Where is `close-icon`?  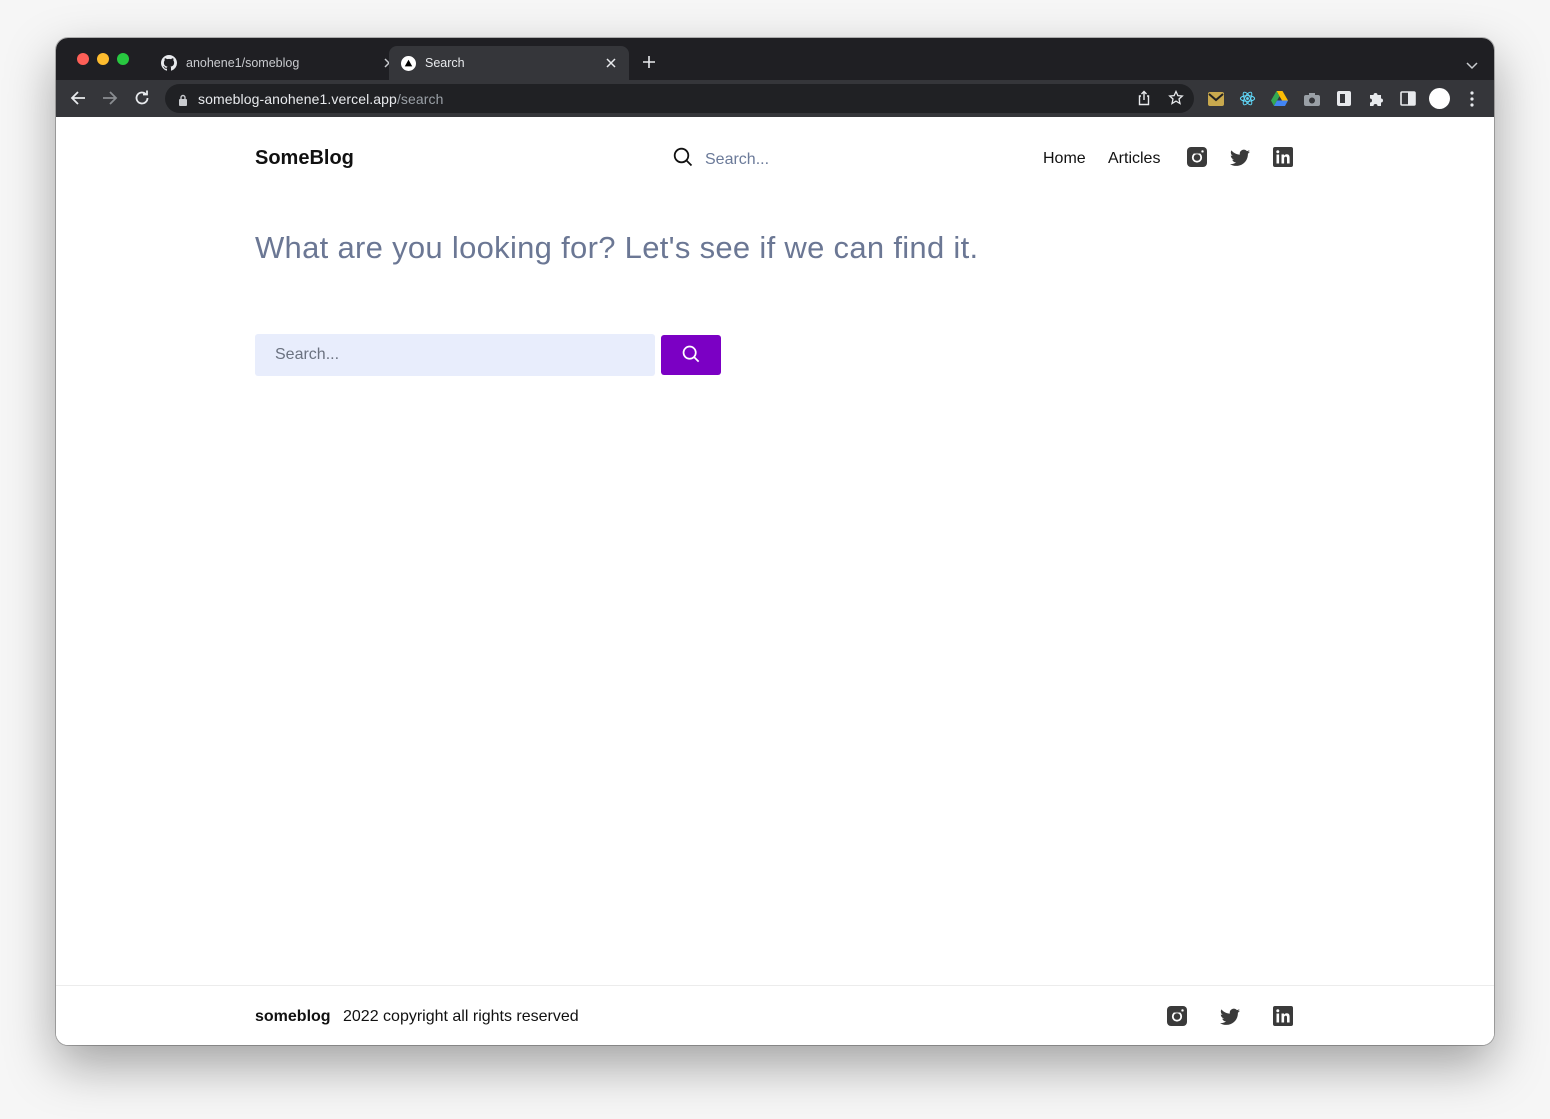
close-icon is located at coordinates (611, 63).